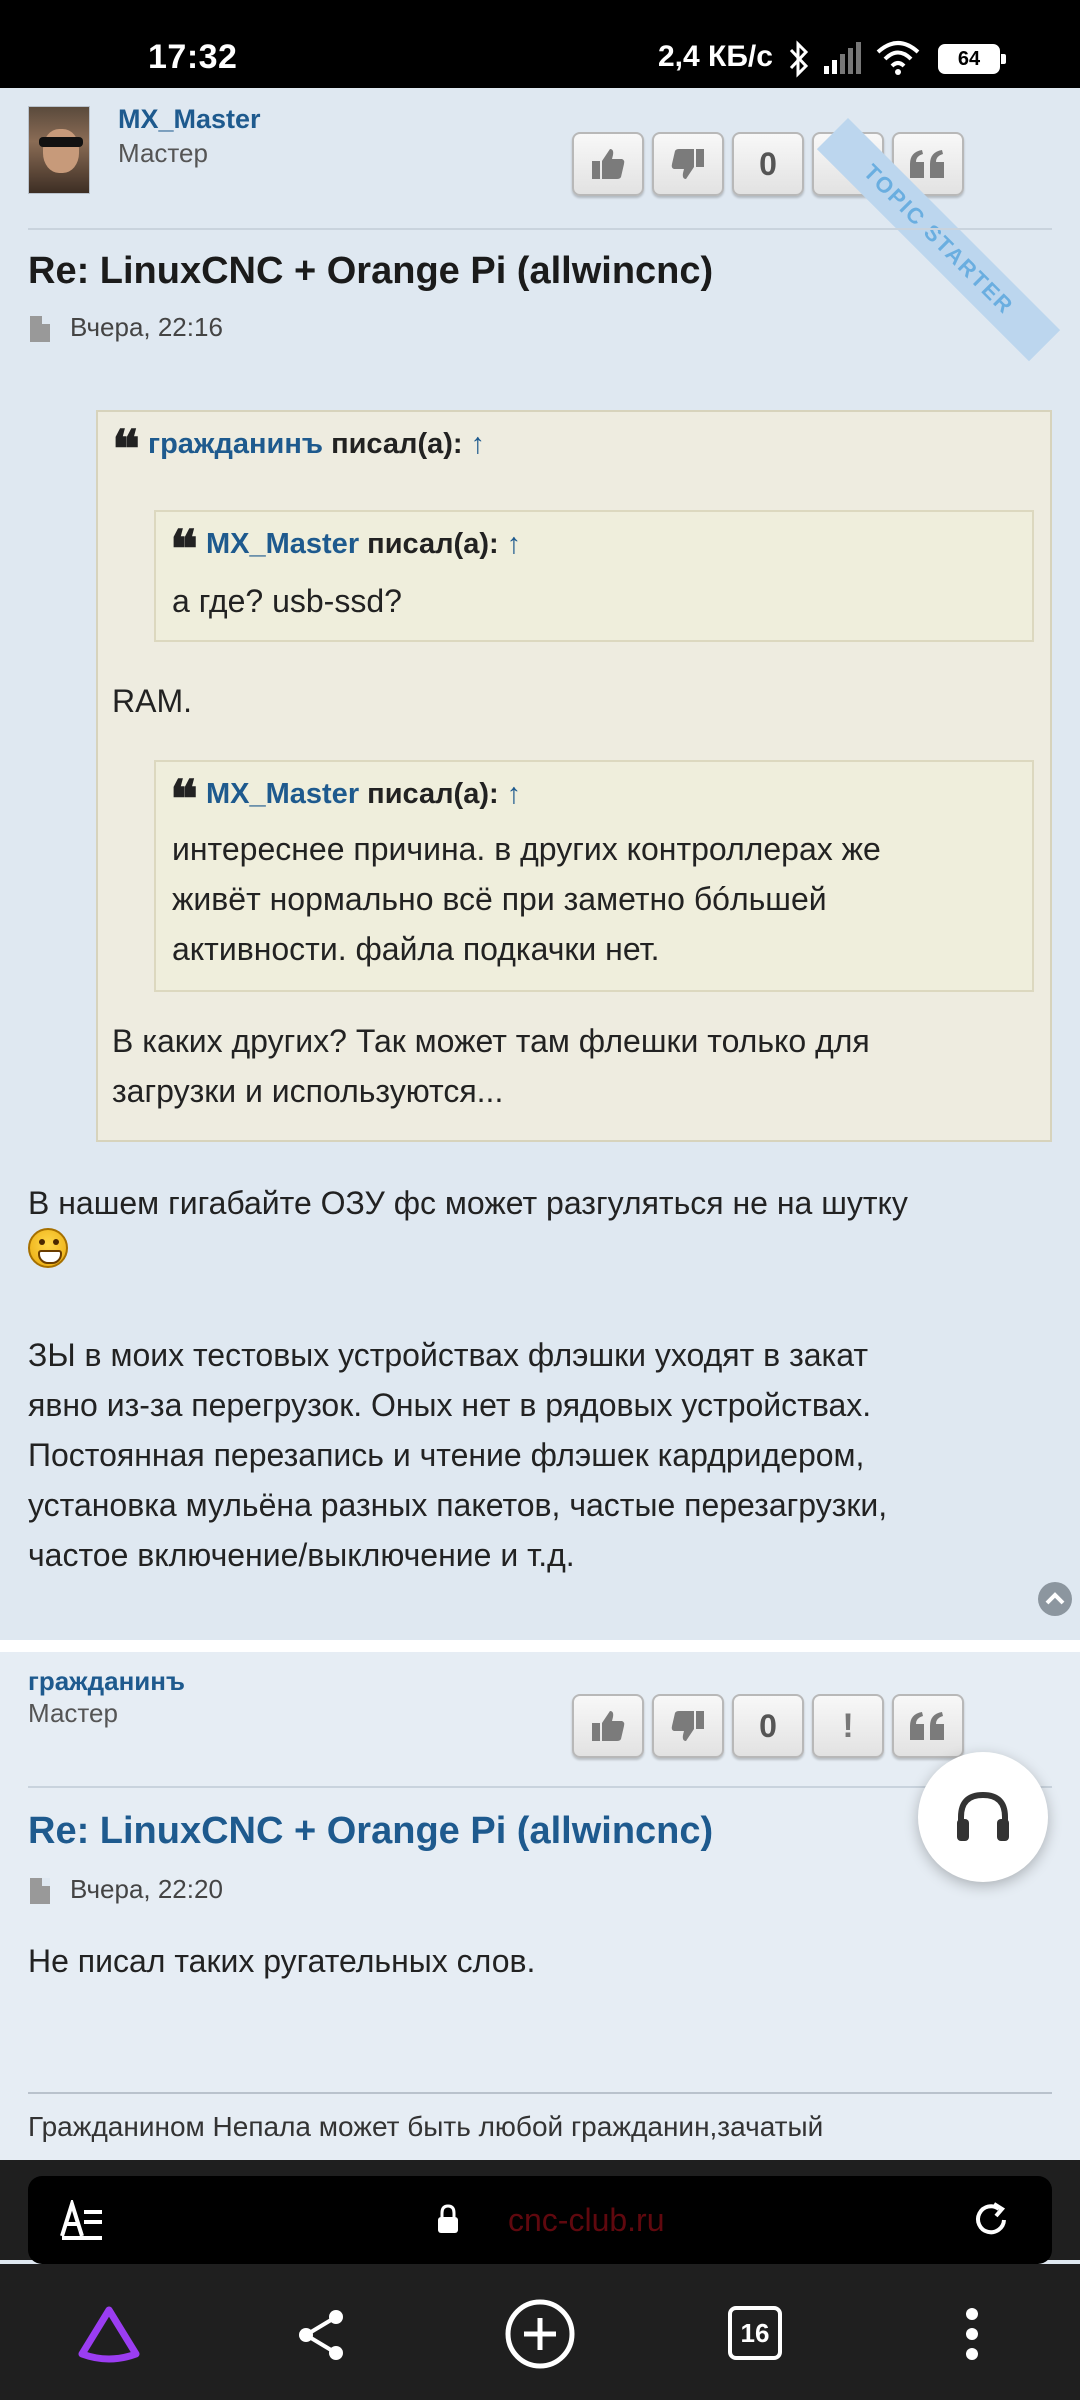 The image size is (1080, 2400). I want to click on new-tab-icon, so click(540, 2334).